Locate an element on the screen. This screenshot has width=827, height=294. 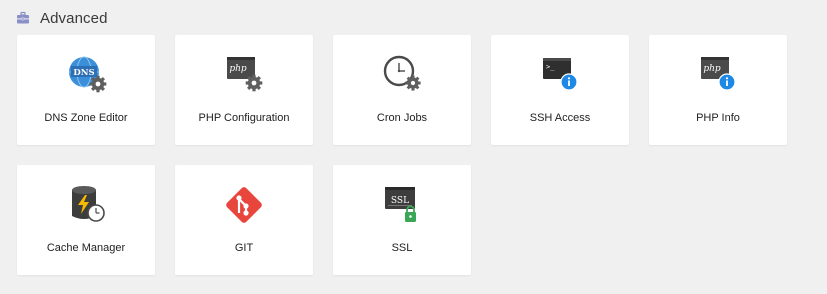
tool-card-ssl: SSL SSL is located at coordinates (402, 220).